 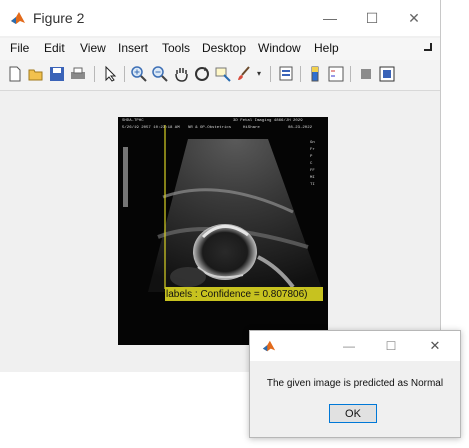 What do you see at coordinates (202, 74) in the screenshot?
I see `rotate-3d-icon` at bounding box center [202, 74].